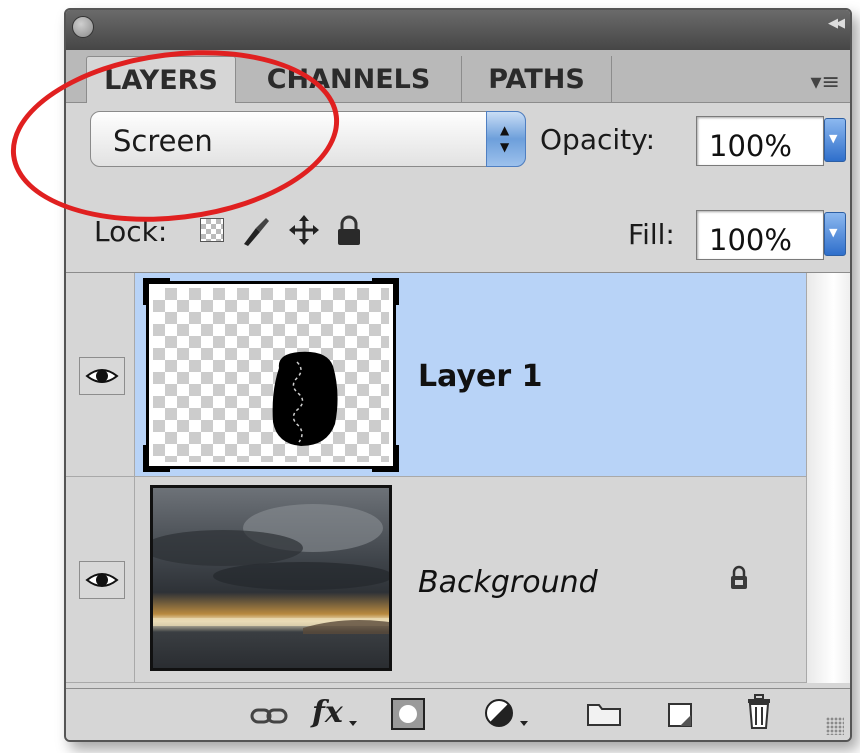 The image size is (860, 753). Describe the element at coordinates (750, 240) in the screenshot. I see `fill-value: 100%` at that location.